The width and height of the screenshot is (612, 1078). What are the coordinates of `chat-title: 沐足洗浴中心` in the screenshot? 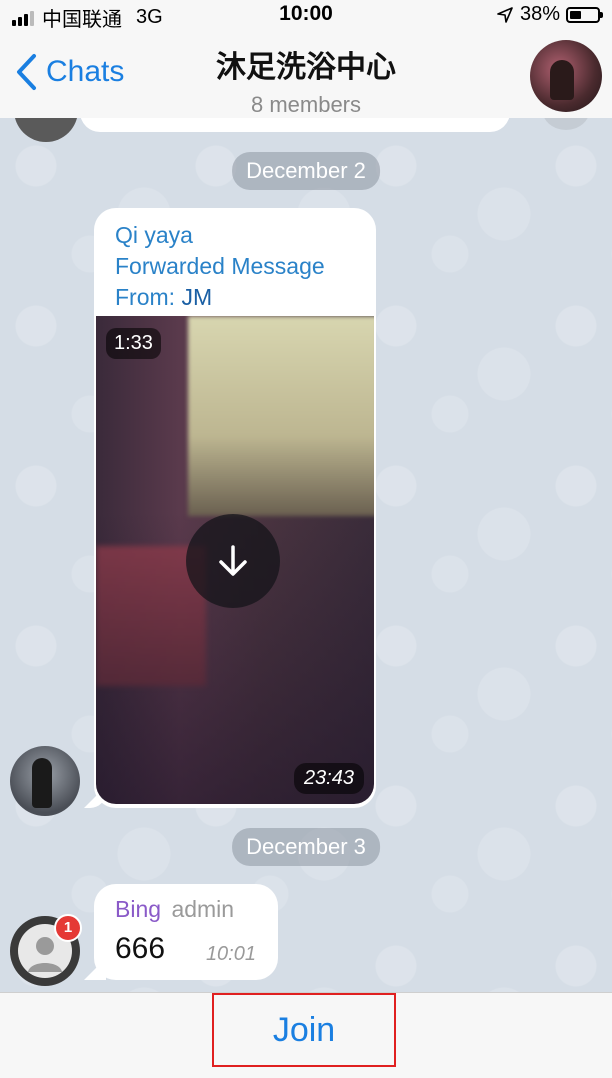 It's located at (306, 67).